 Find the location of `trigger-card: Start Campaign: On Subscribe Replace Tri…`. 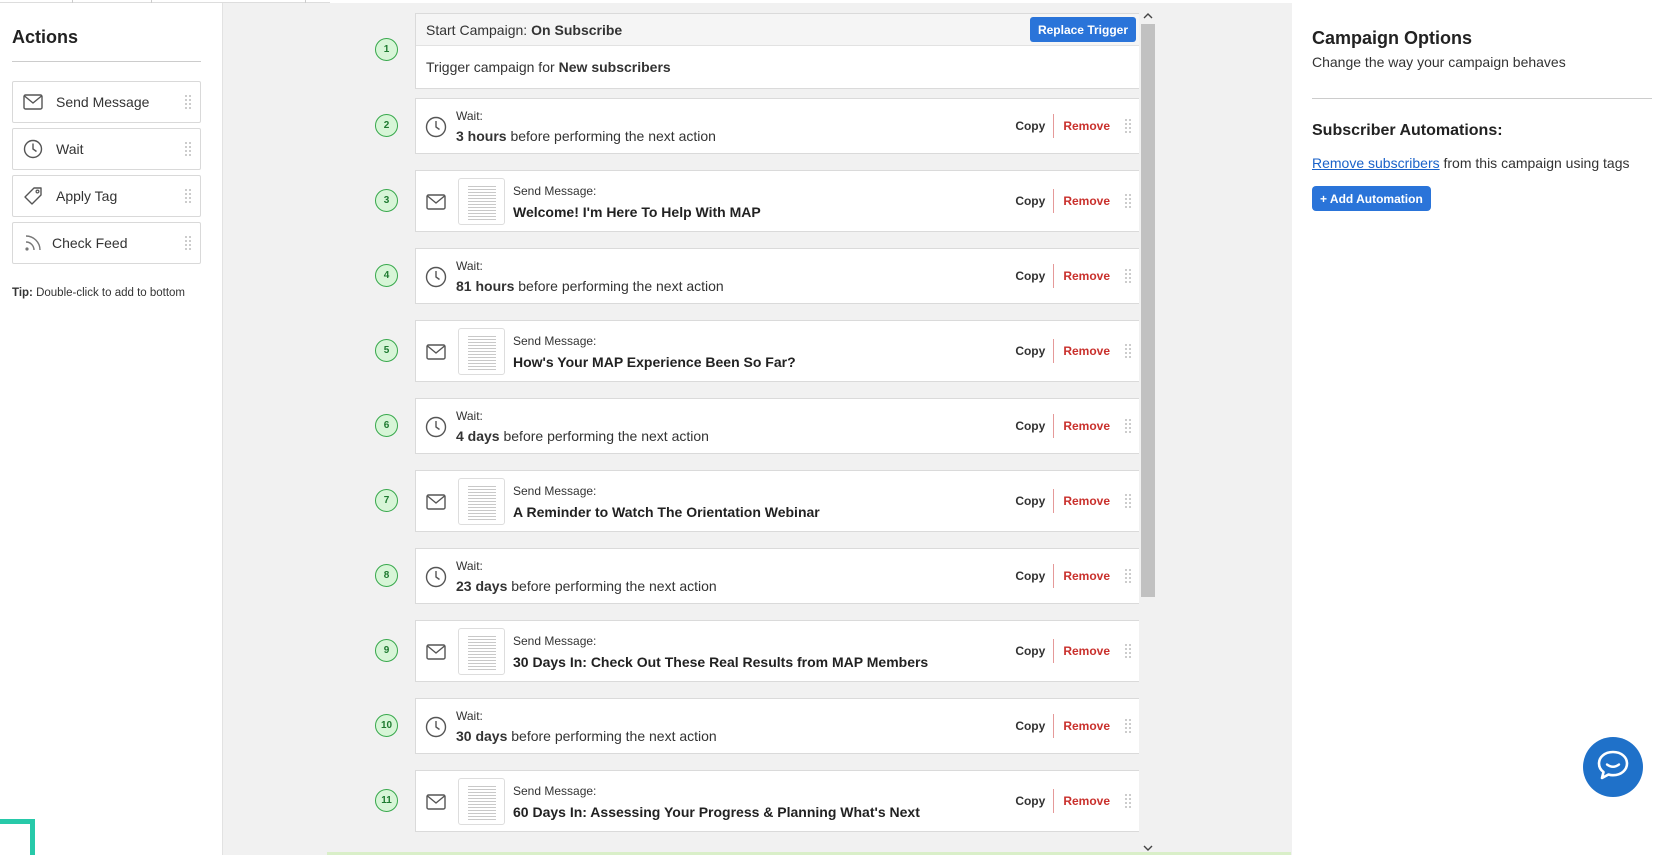

trigger-card: Start Campaign: On Subscribe Replace Tri… is located at coordinates (778, 51).